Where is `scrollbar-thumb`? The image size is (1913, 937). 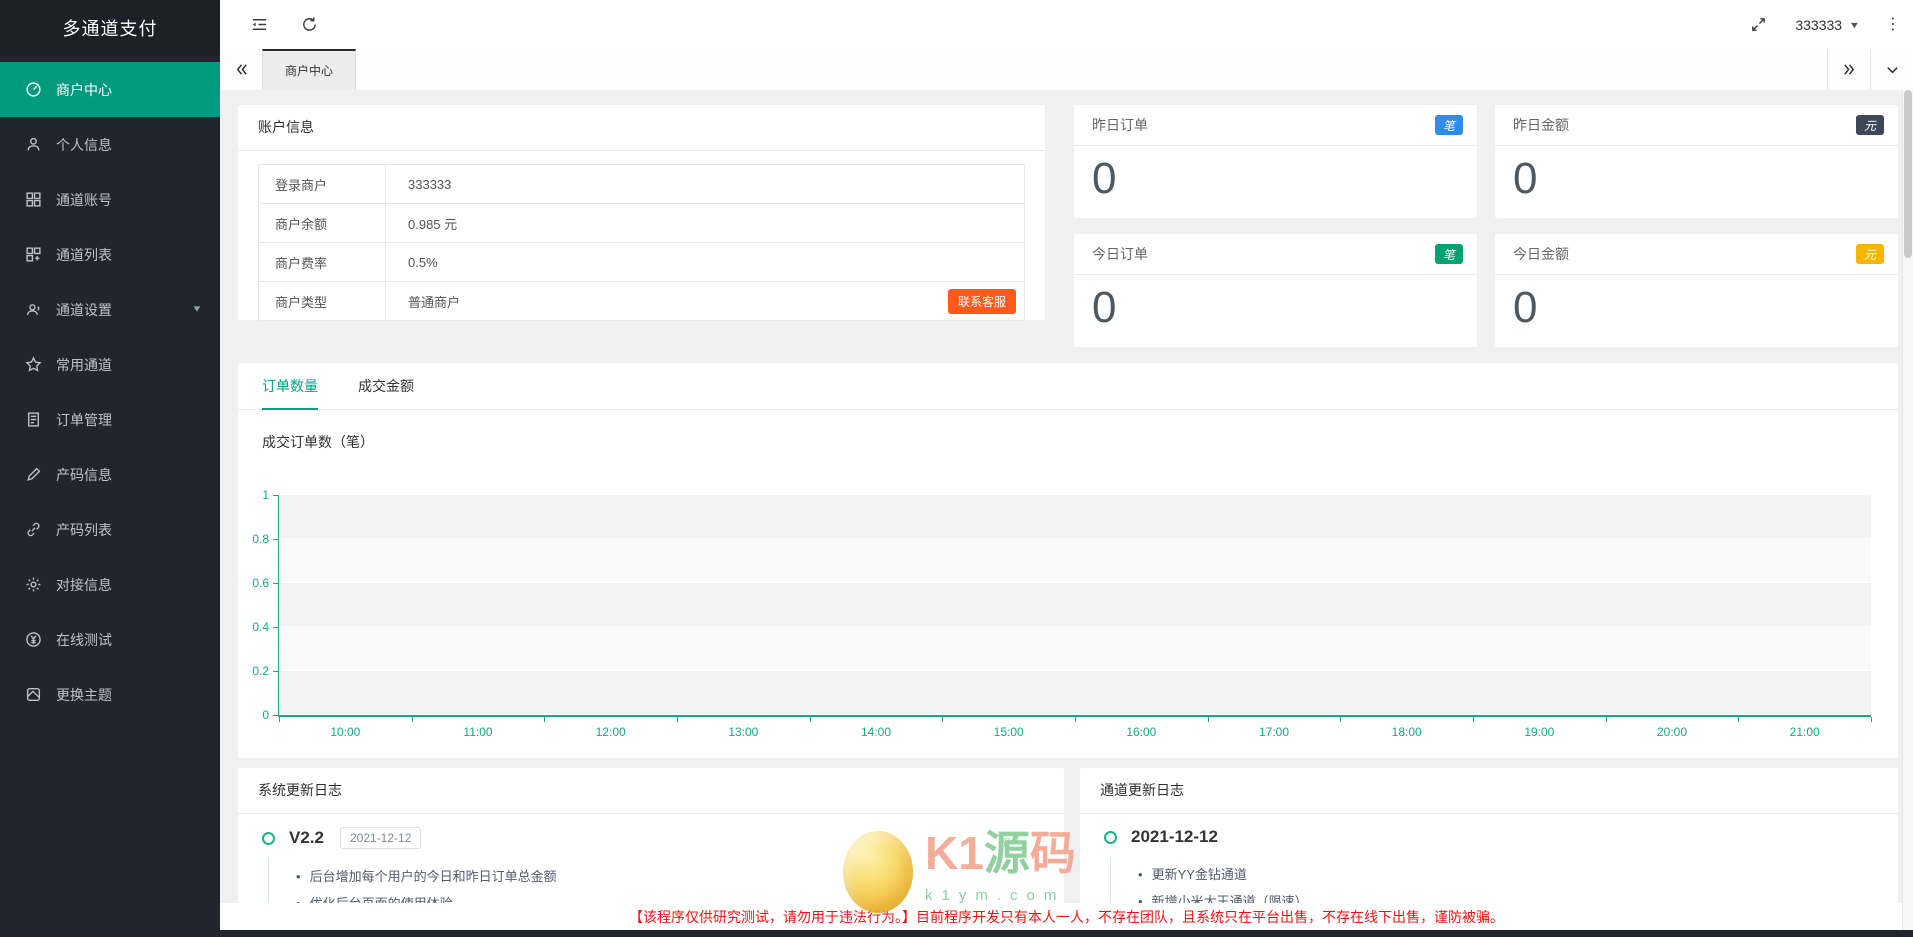 scrollbar-thumb is located at coordinates (1908, 174).